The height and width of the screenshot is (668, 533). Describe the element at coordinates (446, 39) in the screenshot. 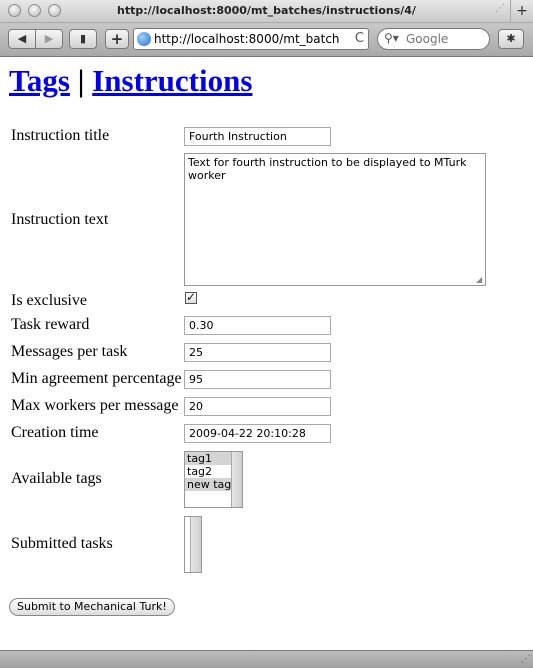

I see `search-input` at that location.